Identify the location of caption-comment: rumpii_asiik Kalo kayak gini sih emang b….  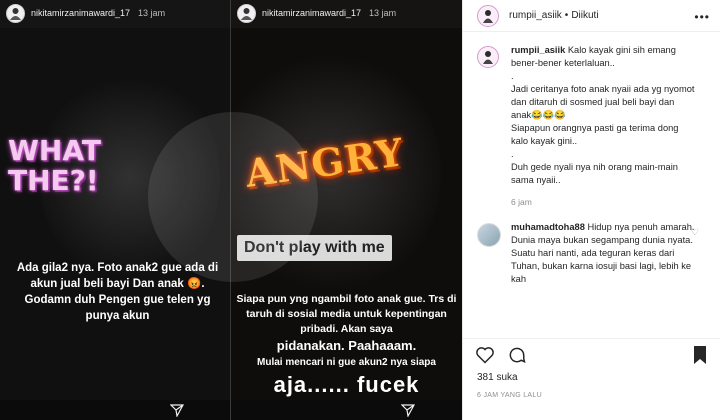
(591, 125).